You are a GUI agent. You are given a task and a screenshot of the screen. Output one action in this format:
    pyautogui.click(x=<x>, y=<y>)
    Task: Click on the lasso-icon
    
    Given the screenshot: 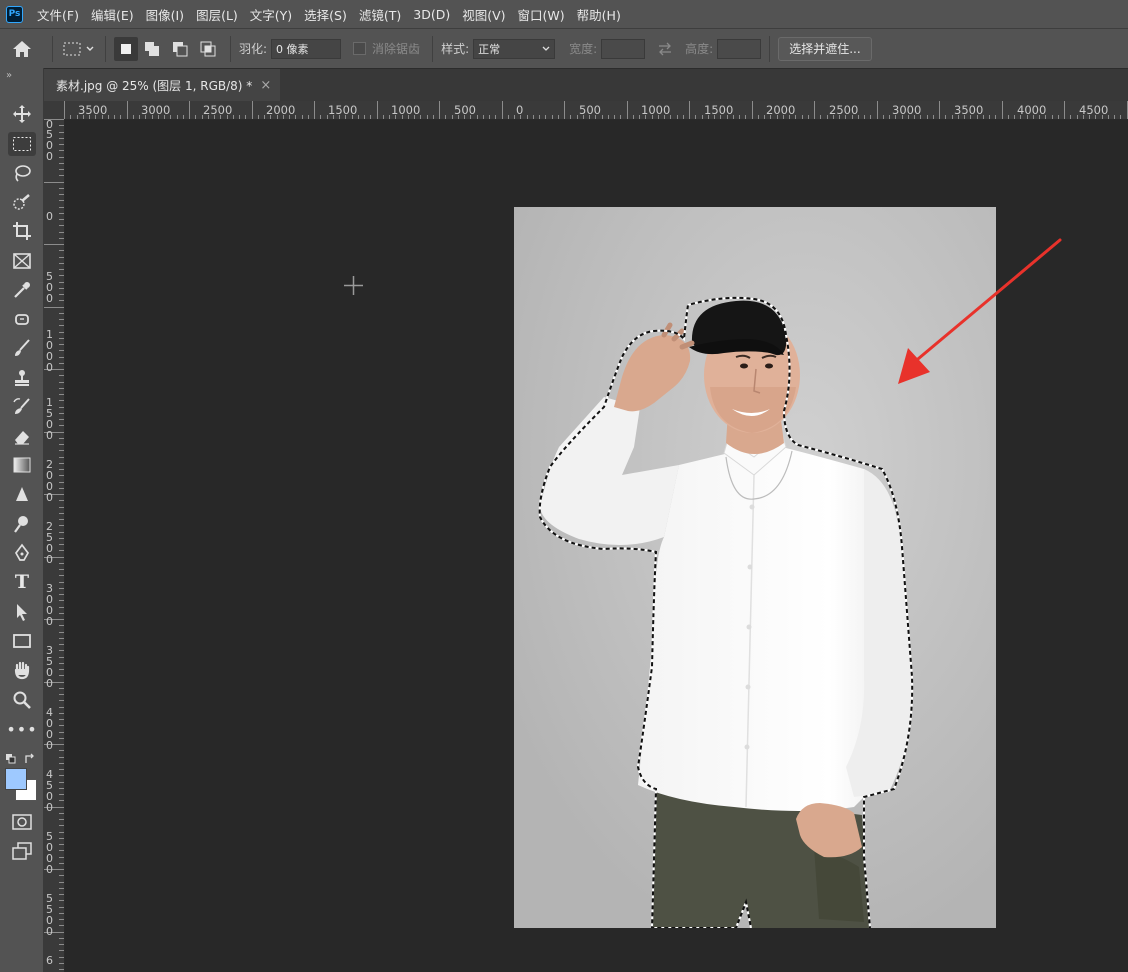 What is the action you would take?
    pyautogui.click(x=22, y=173)
    